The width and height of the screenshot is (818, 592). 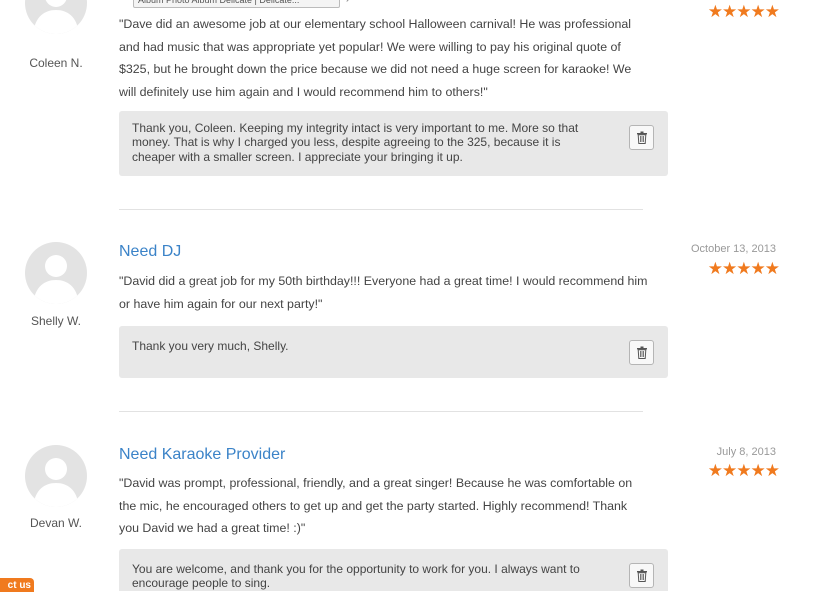 What do you see at coordinates (733, 249) in the screenshot?
I see `review-date: October 13, 2013` at bounding box center [733, 249].